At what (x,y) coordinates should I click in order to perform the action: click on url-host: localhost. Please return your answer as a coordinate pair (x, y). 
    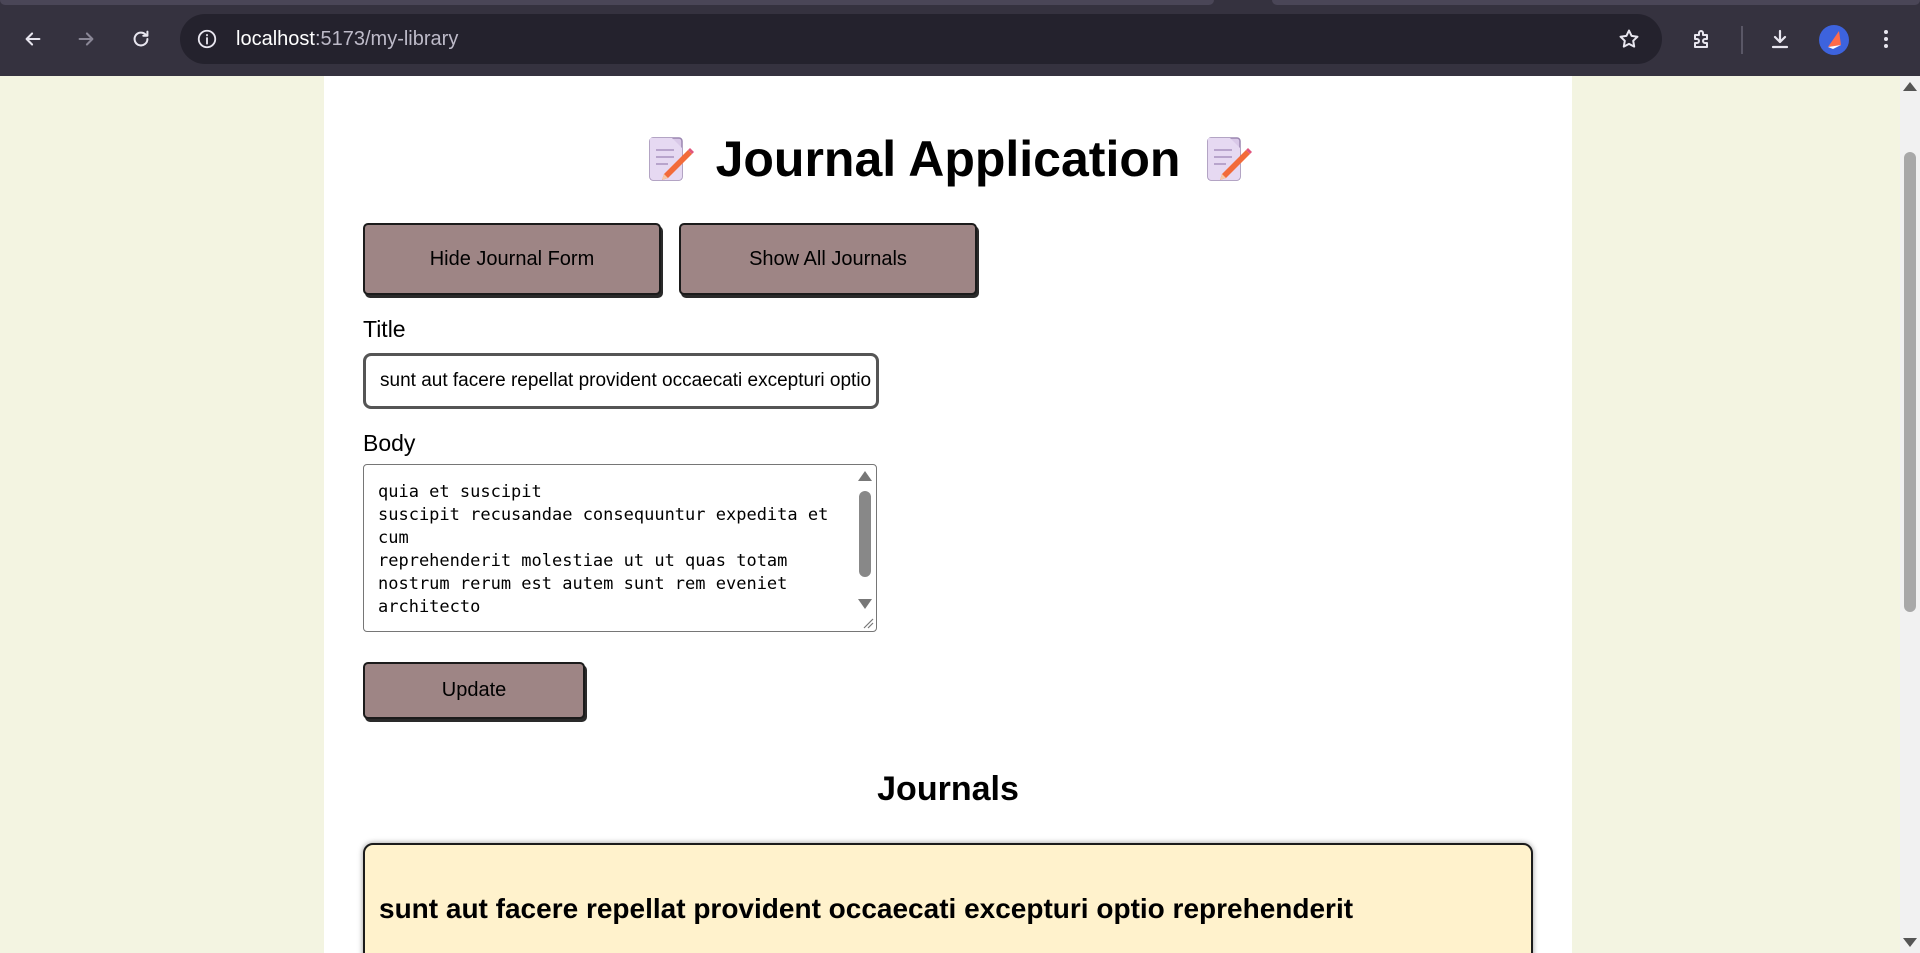
    Looking at the image, I should click on (275, 38).